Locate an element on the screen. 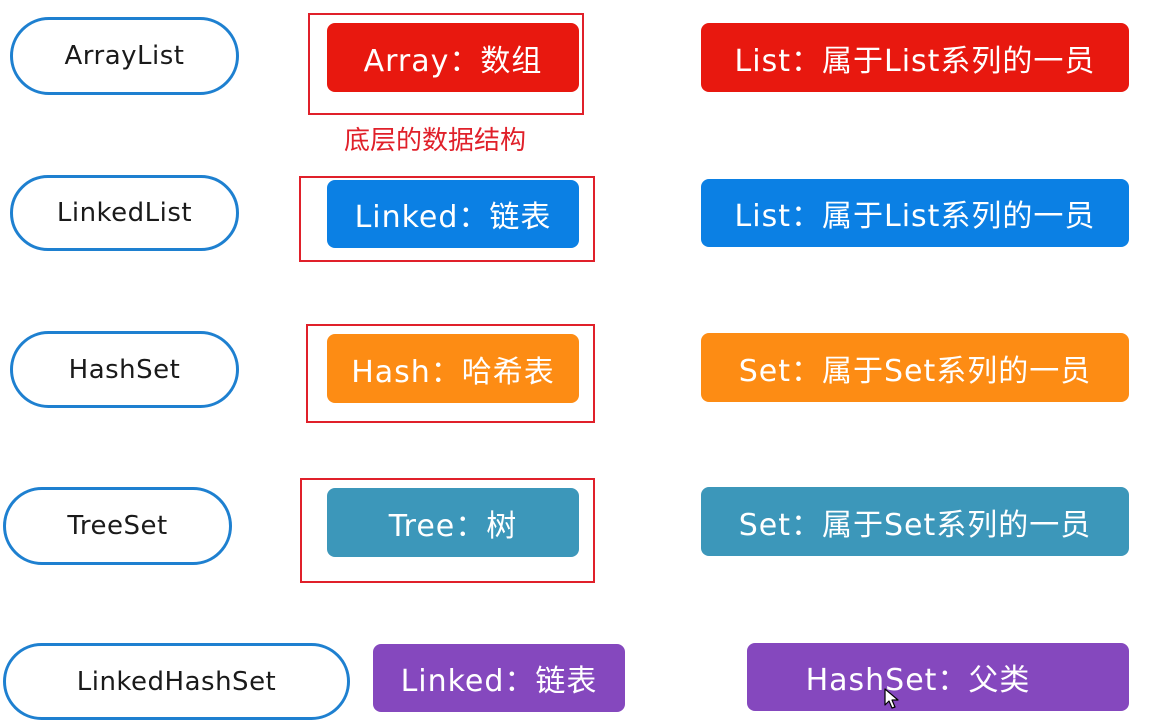 The image size is (1150, 725). family-box-list-1: List：属于List系列的一员 is located at coordinates (915, 57).